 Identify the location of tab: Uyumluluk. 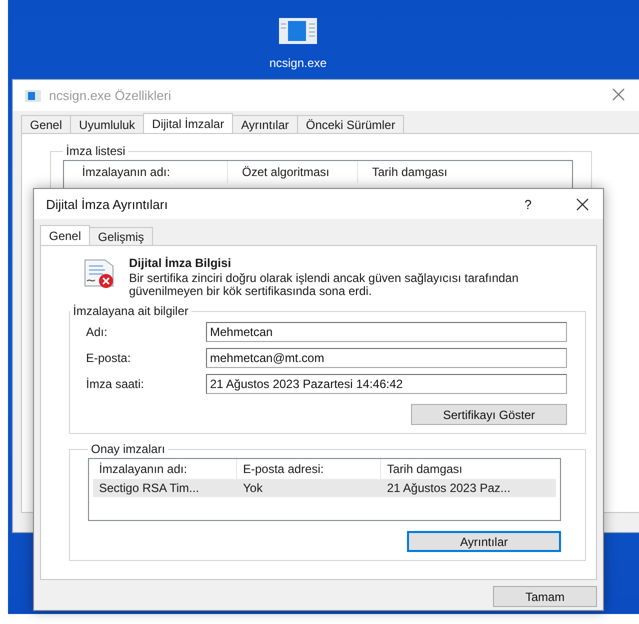
(107, 124).